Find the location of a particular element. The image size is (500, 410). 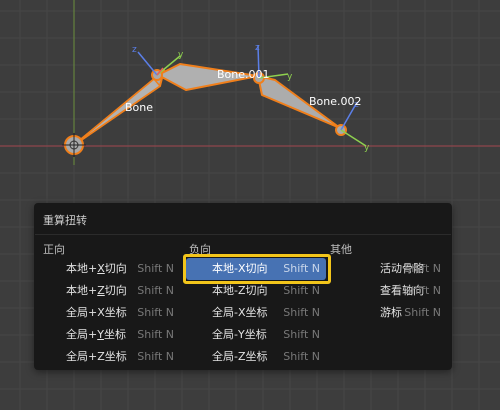

menu-item-label: 全局+Y坐标 is located at coordinates (96, 335).